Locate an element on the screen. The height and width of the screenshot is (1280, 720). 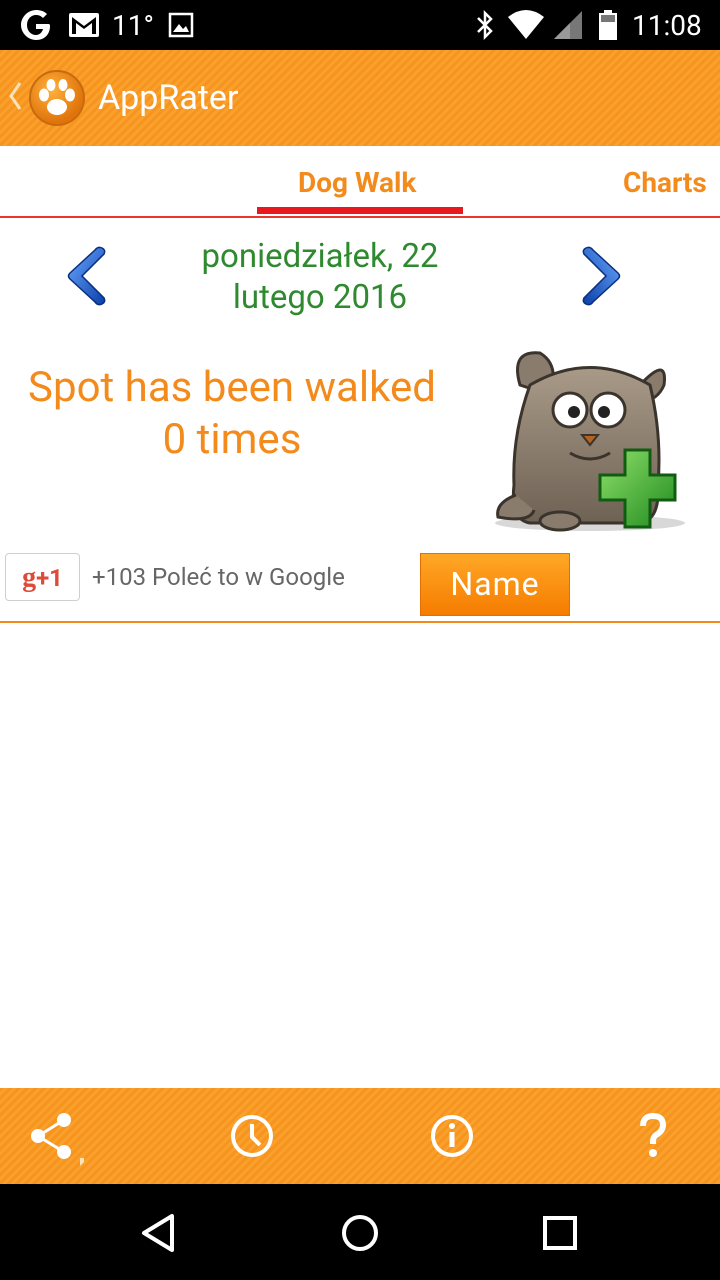
gmail-icon is located at coordinates (84, 25).